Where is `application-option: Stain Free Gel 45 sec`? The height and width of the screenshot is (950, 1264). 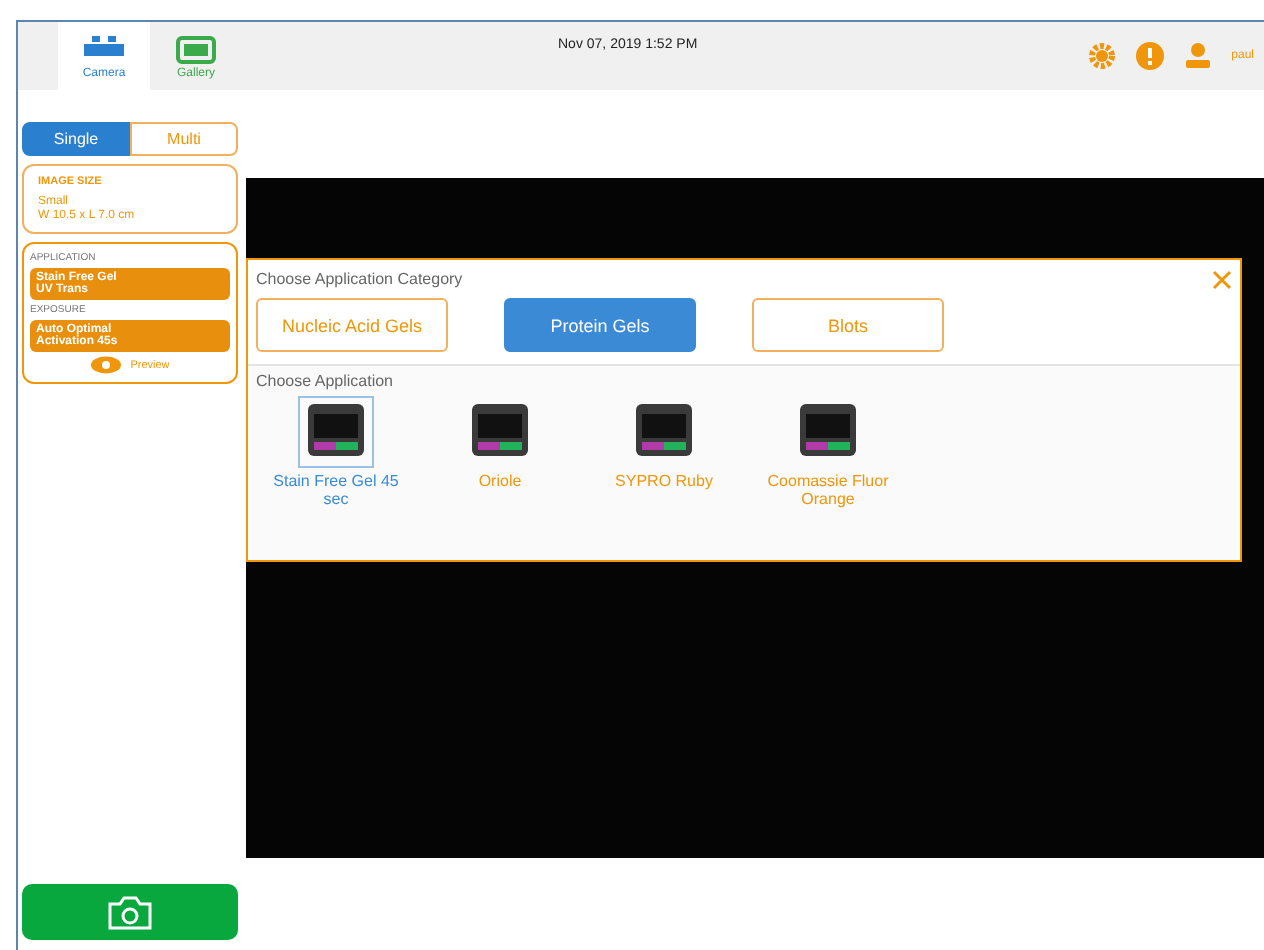 application-option: Stain Free Gel 45 sec is located at coordinates (336, 452).